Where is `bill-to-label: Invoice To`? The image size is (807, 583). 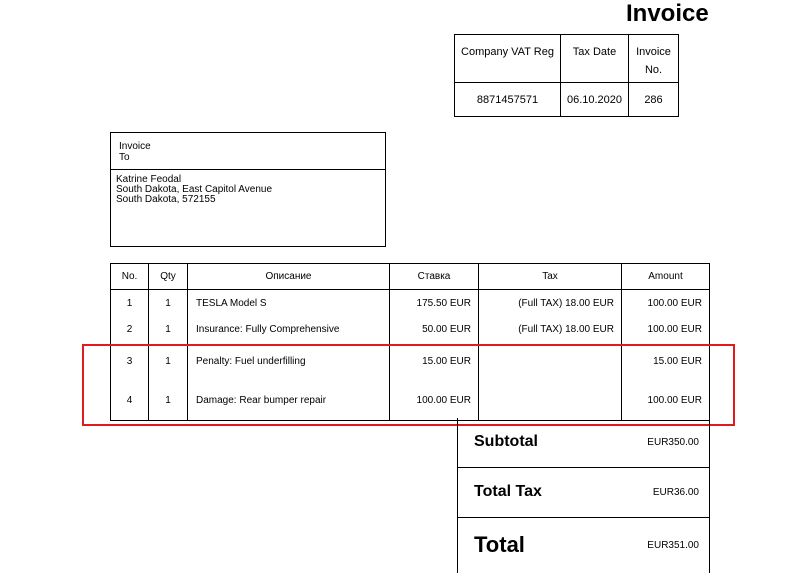
bill-to-label: Invoice To is located at coordinates (248, 151).